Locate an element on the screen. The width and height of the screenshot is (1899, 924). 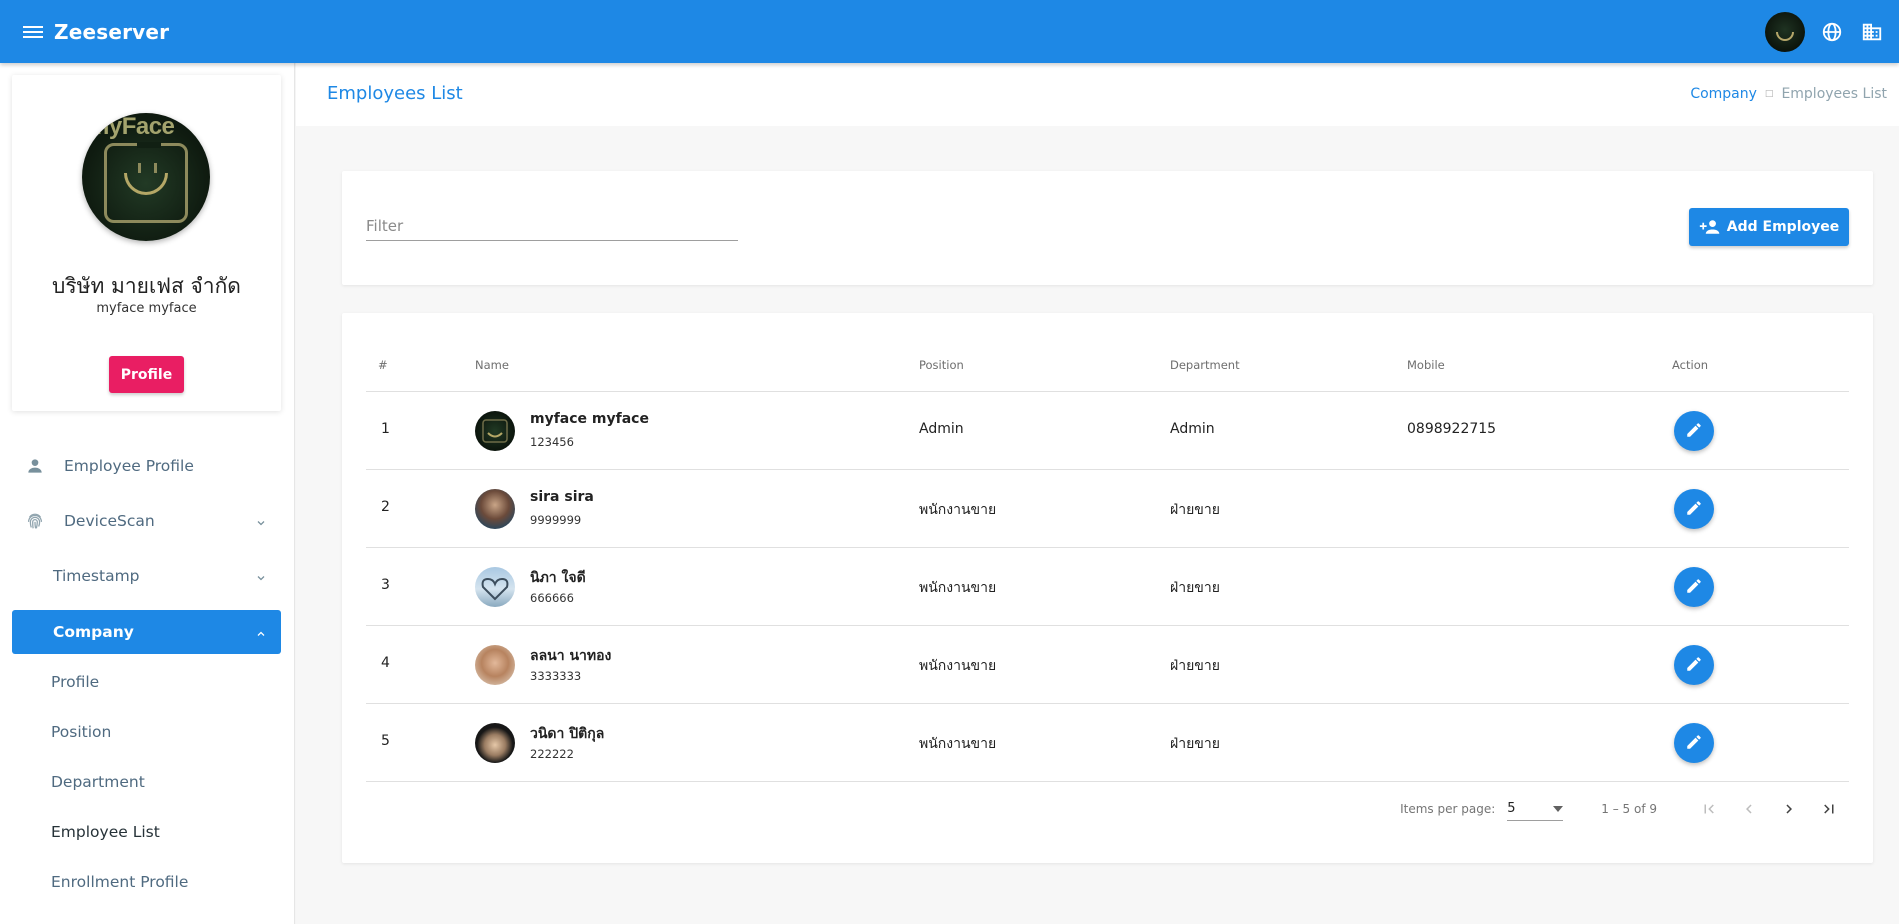
employee-name: myface myface is located at coordinates (589, 419).